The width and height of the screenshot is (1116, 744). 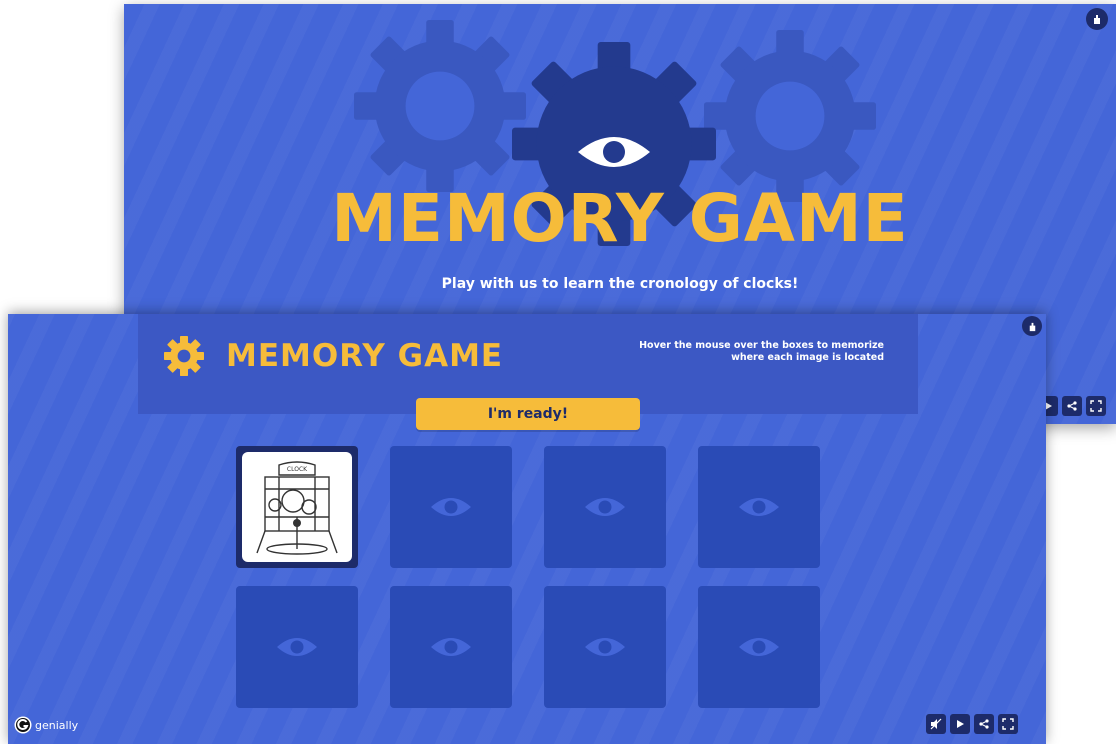 I want to click on play-icon, so click(x=960, y=724).